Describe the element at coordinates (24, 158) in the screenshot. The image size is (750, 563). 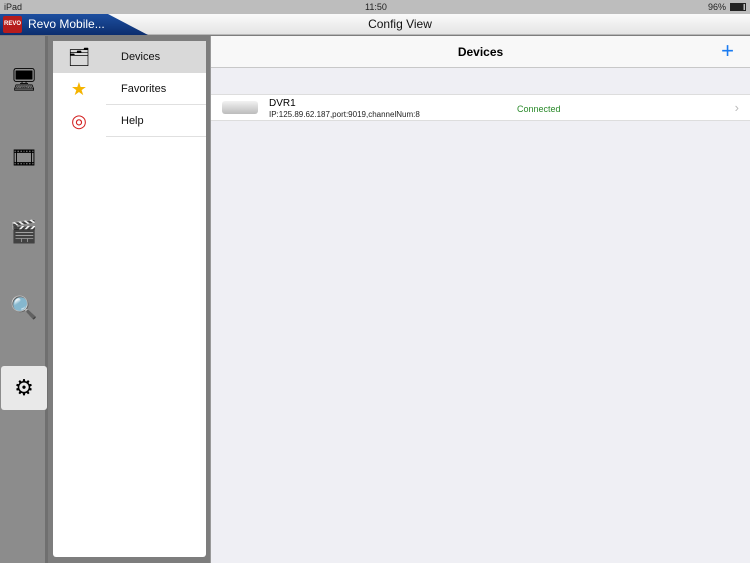
I see `playback-icon: 🎞` at that location.